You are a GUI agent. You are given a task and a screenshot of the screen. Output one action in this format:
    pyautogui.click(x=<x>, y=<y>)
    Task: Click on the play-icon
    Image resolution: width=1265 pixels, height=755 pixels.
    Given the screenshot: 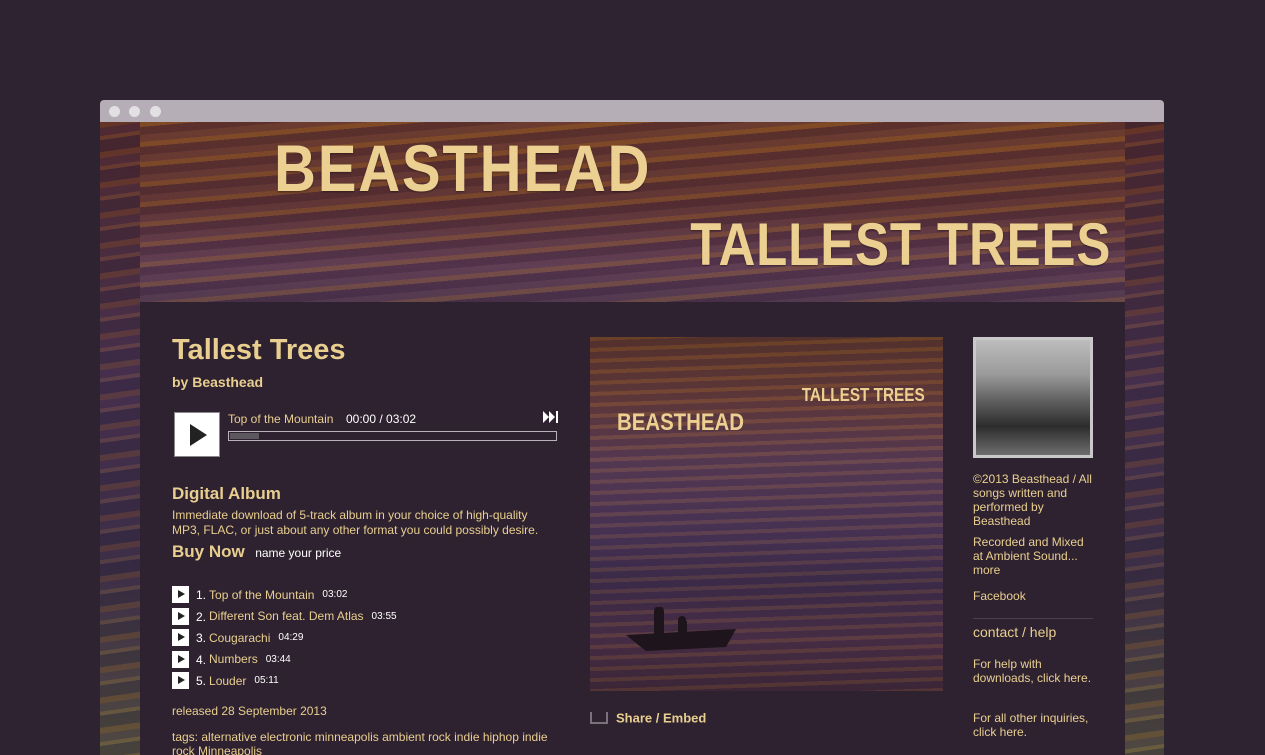 What is the action you would take?
    pyautogui.click(x=197, y=434)
    